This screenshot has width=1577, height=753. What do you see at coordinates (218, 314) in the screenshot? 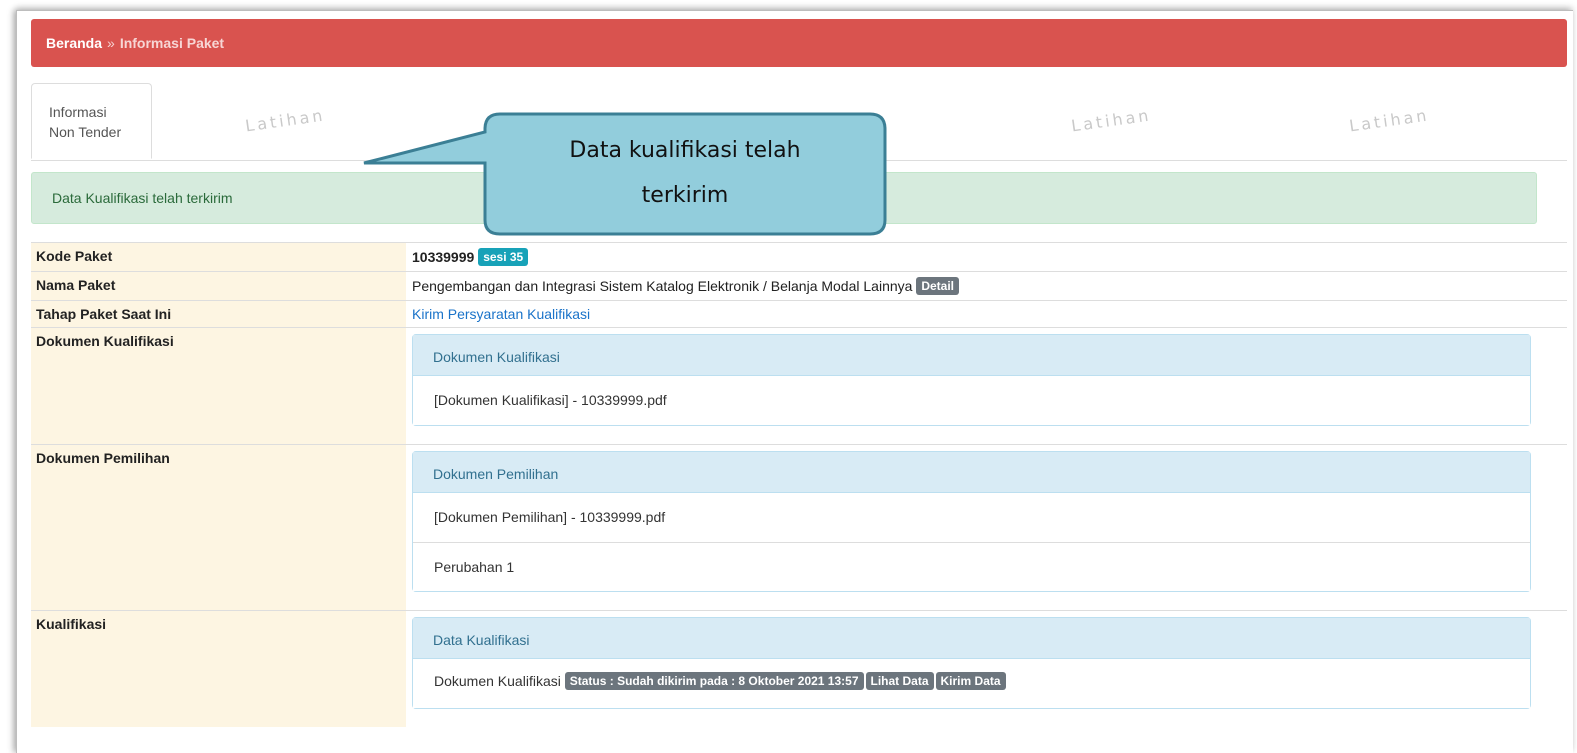
I see `row-label: Tahap Paket Saat Ini` at bounding box center [218, 314].